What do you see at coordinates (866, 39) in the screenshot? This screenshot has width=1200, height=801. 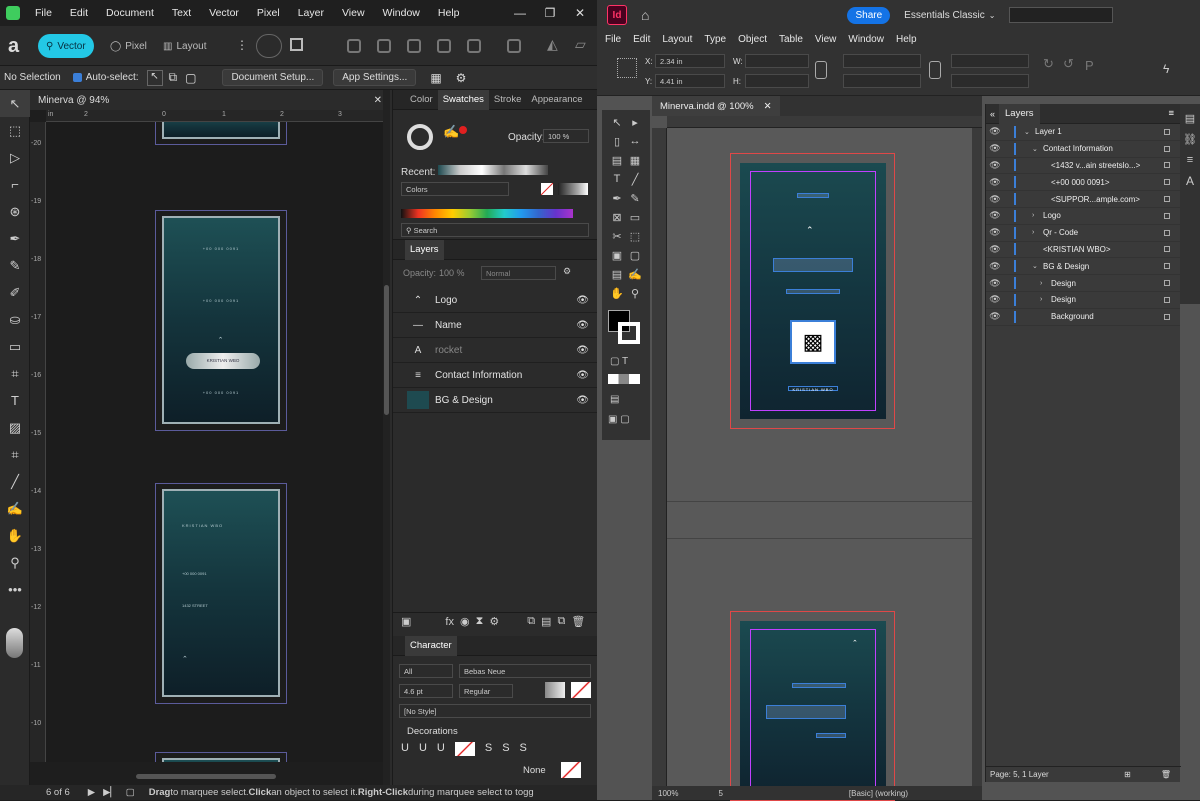 I see `menu-window: Window` at bounding box center [866, 39].